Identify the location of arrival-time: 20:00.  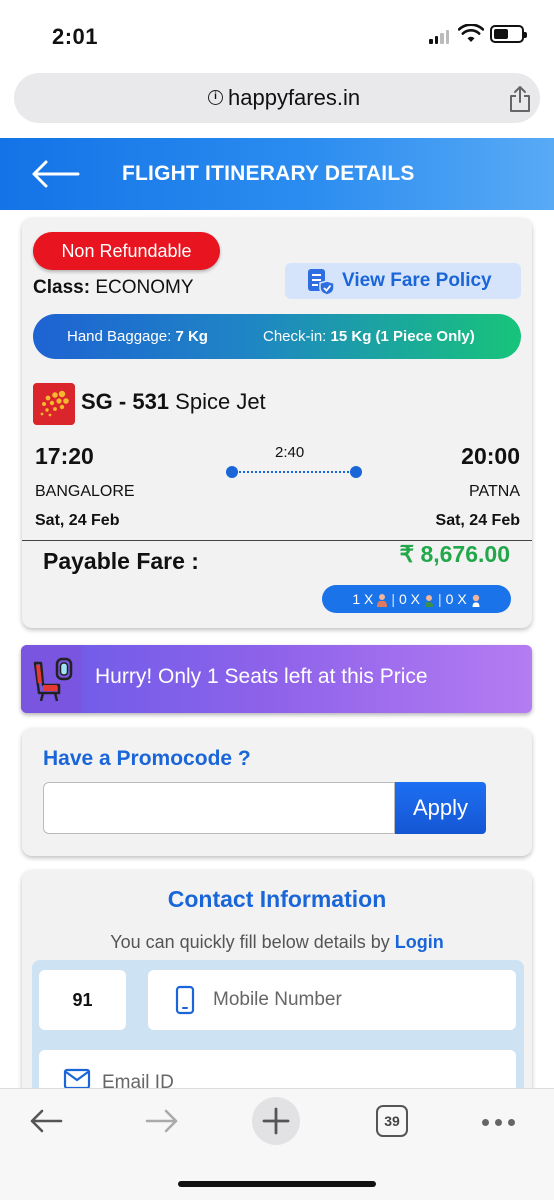
(490, 456).